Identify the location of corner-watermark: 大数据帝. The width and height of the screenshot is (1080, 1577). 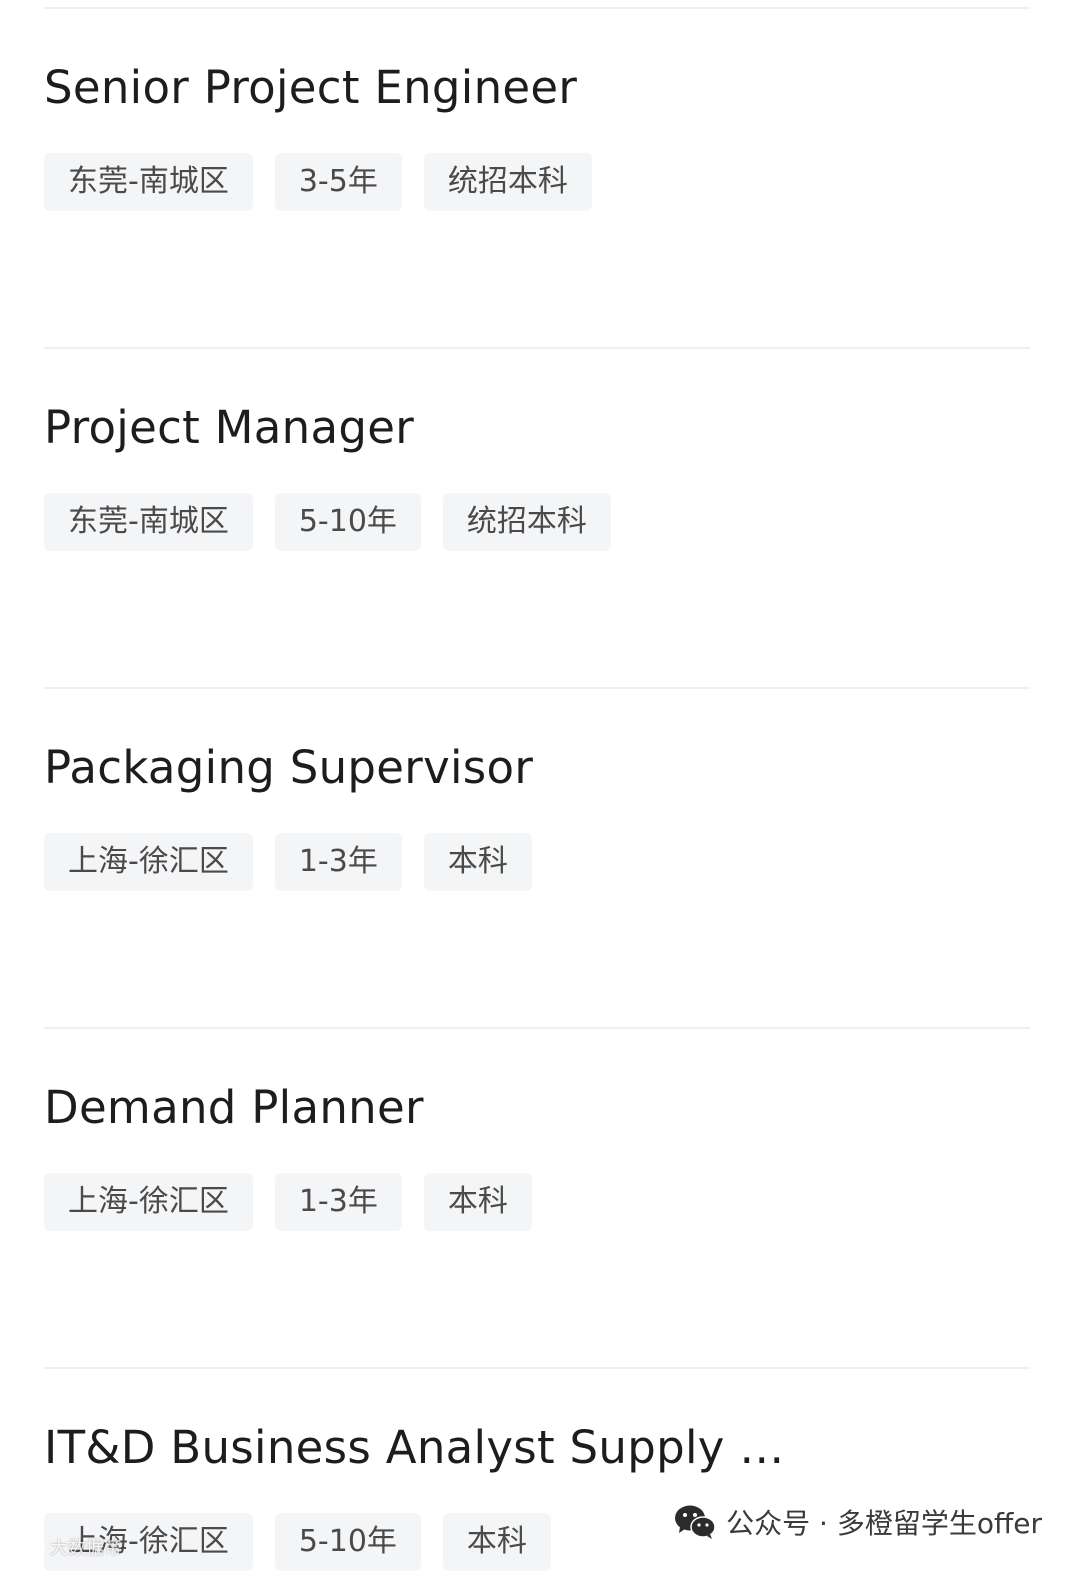
(64, 1547).